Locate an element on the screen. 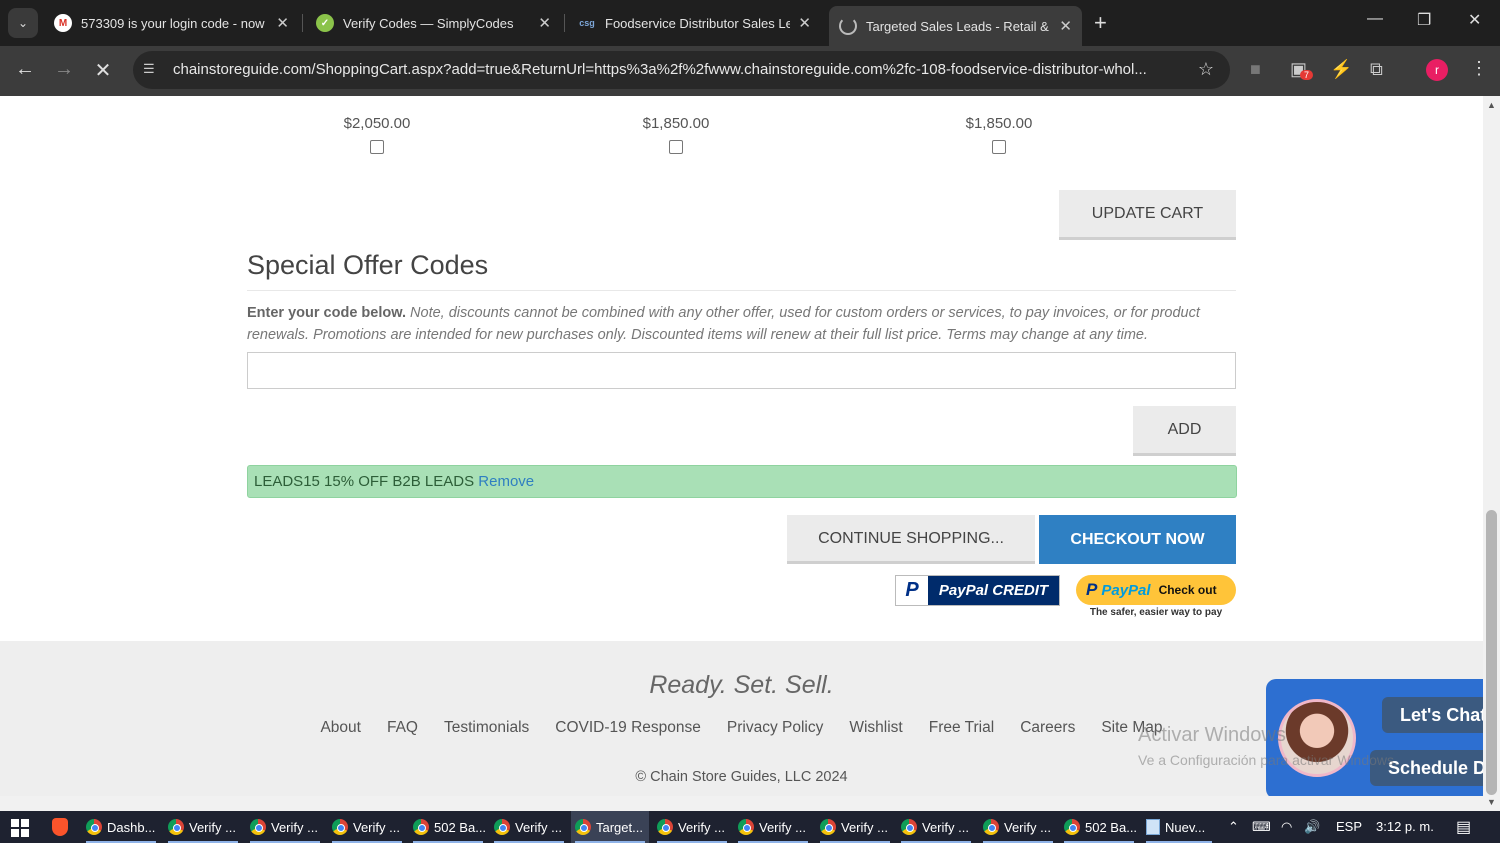 The height and width of the screenshot is (843, 1500). tab-gmail: M 573309 is your login code - now ✕ is located at coordinates (171, 23).